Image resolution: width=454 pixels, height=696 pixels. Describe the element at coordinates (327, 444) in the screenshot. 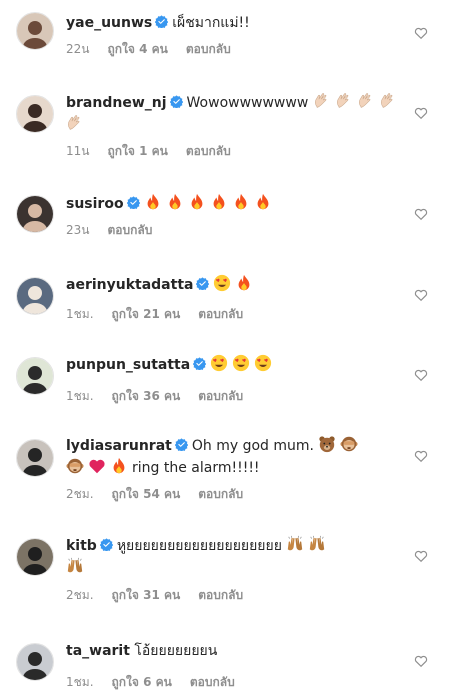

I see `bear-emoji-icon` at that location.